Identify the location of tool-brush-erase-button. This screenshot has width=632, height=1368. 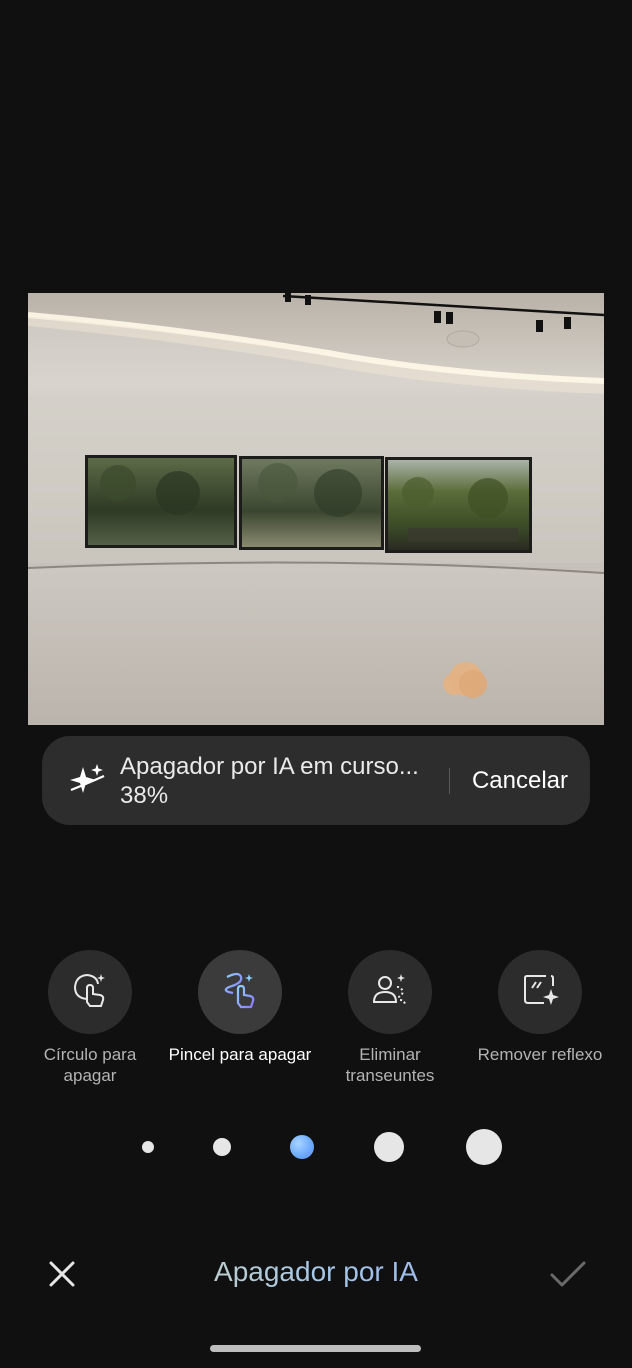
(240, 992).